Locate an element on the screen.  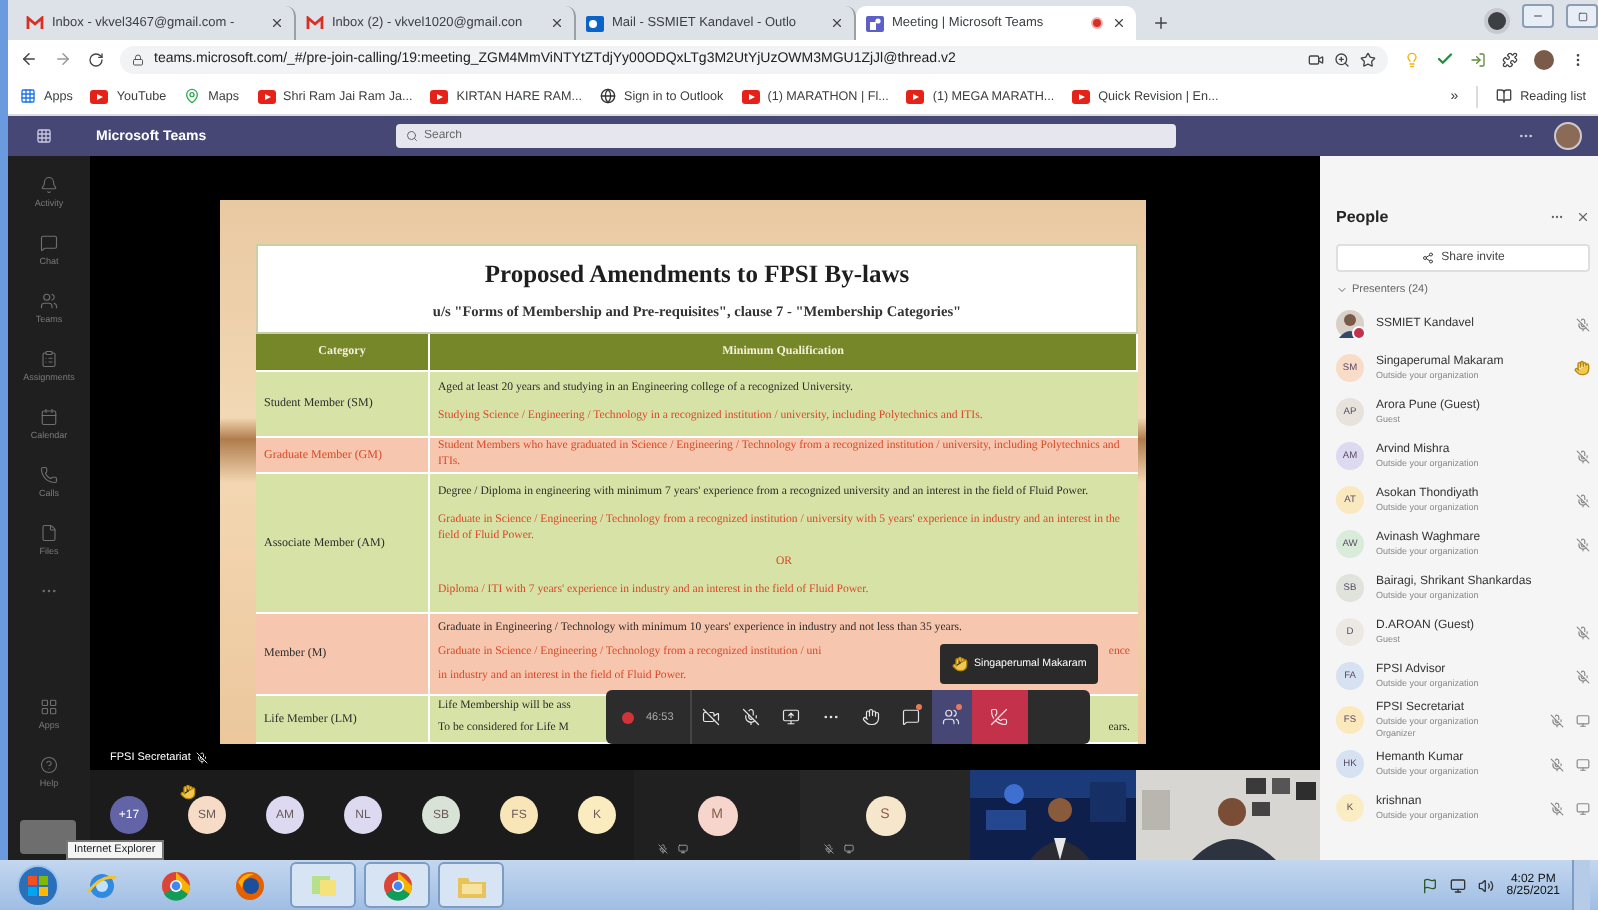
mail-app-icon is located at coordinates (595, 23).